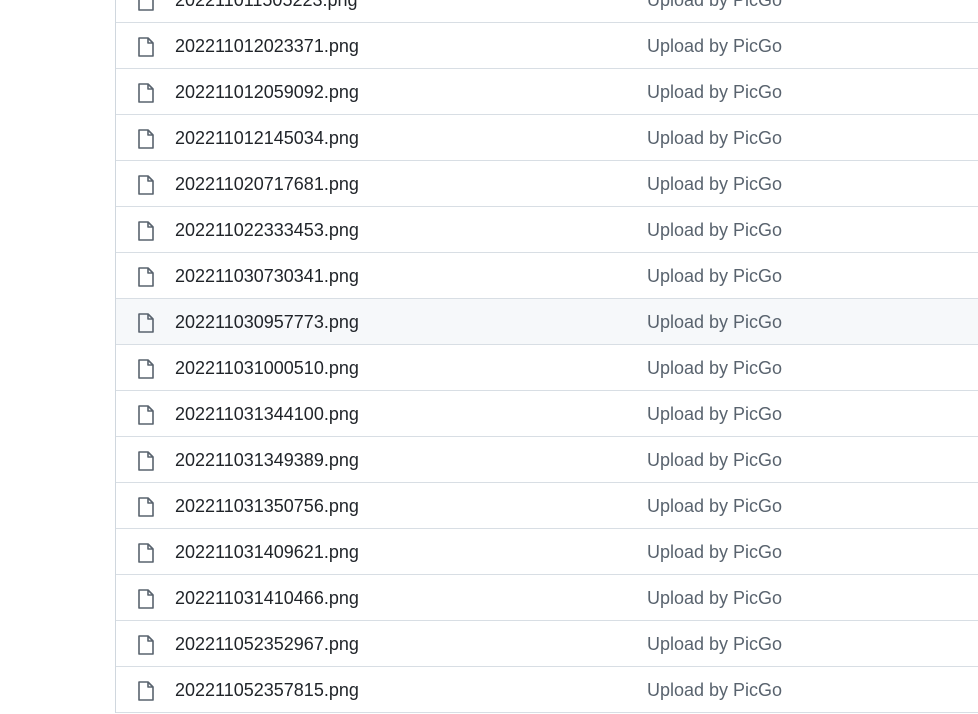  What do you see at coordinates (547, 322) in the screenshot?
I see `file-row-hovered: 202211030957773.png Upload by PicGo` at bounding box center [547, 322].